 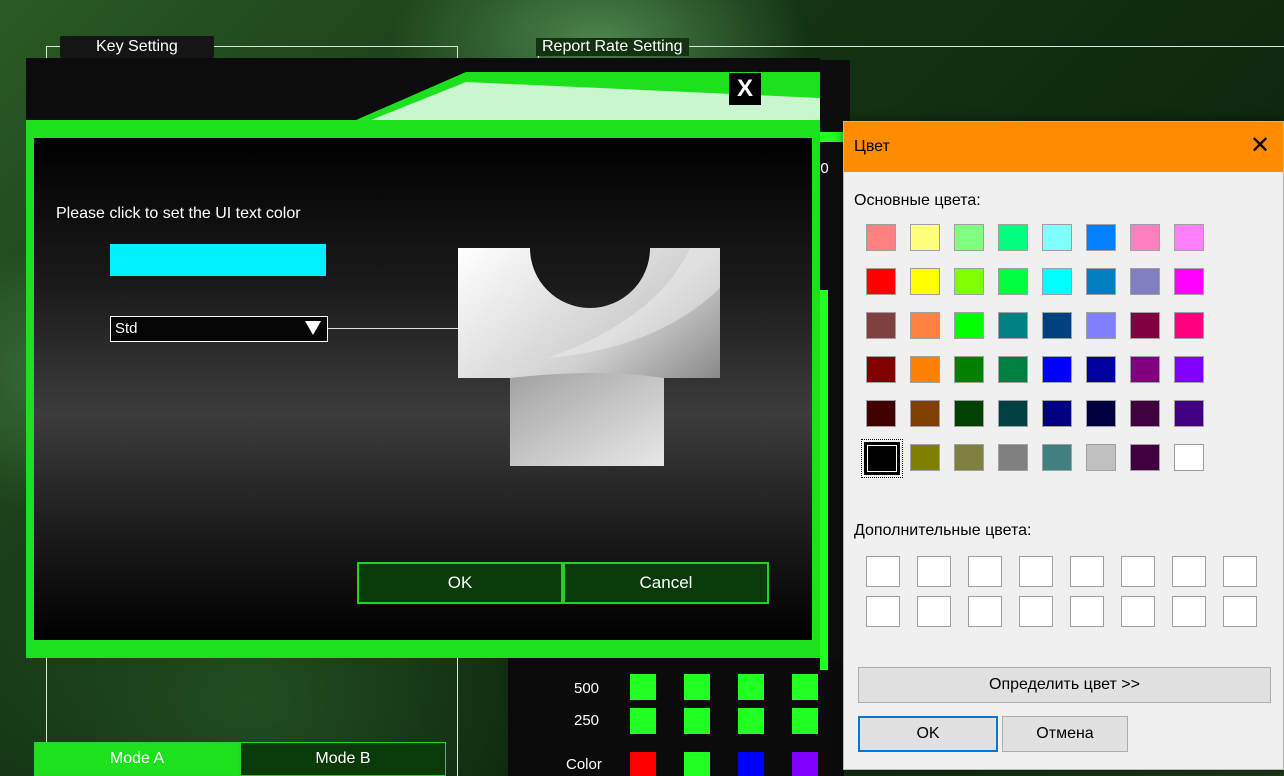 What do you see at coordinates (219, 329) in the screenshot?
I see `style-select: Std` at bounding box center [219, 329].